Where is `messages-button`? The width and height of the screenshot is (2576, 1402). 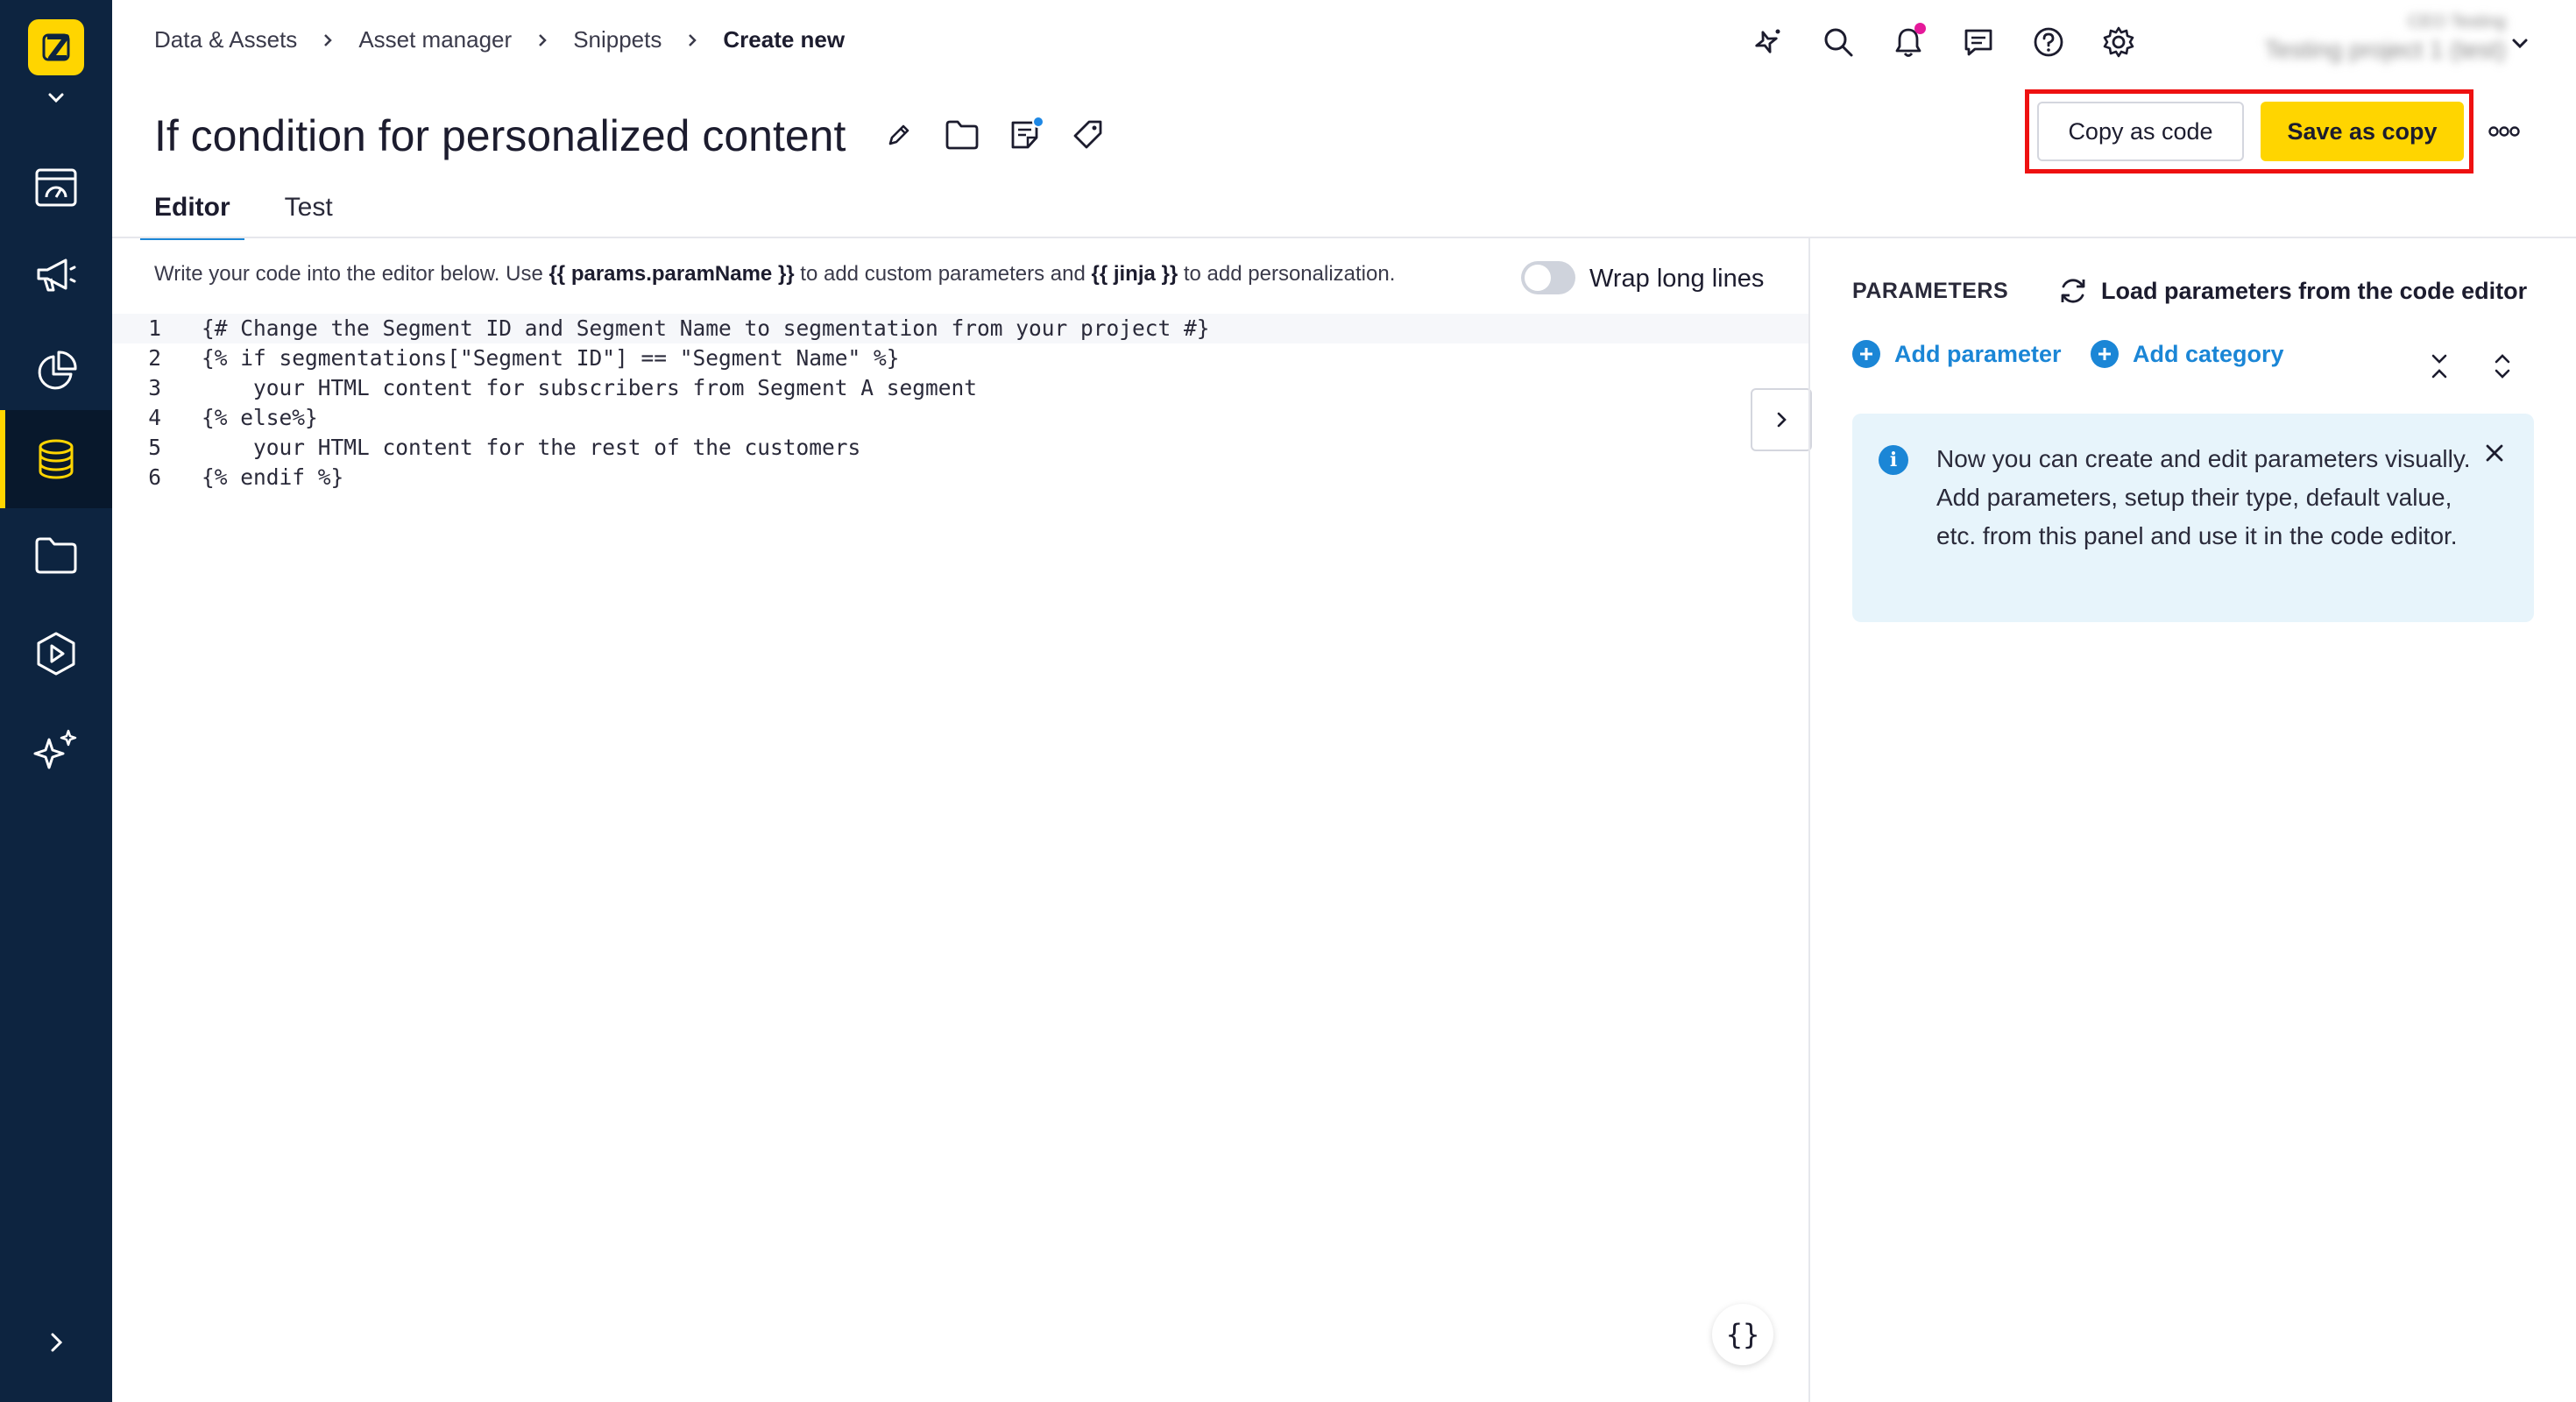 messages-button is located at coordinates (1978, 42).